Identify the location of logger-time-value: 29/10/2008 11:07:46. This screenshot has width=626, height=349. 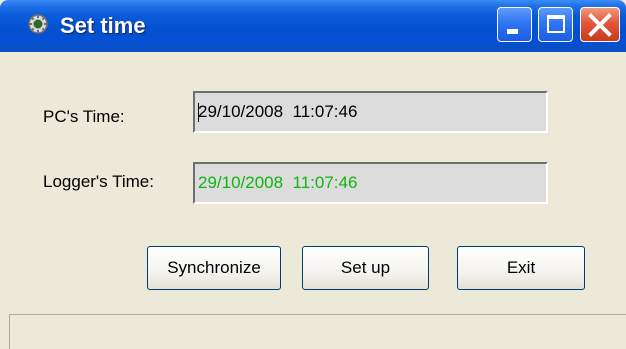
(278, 182).